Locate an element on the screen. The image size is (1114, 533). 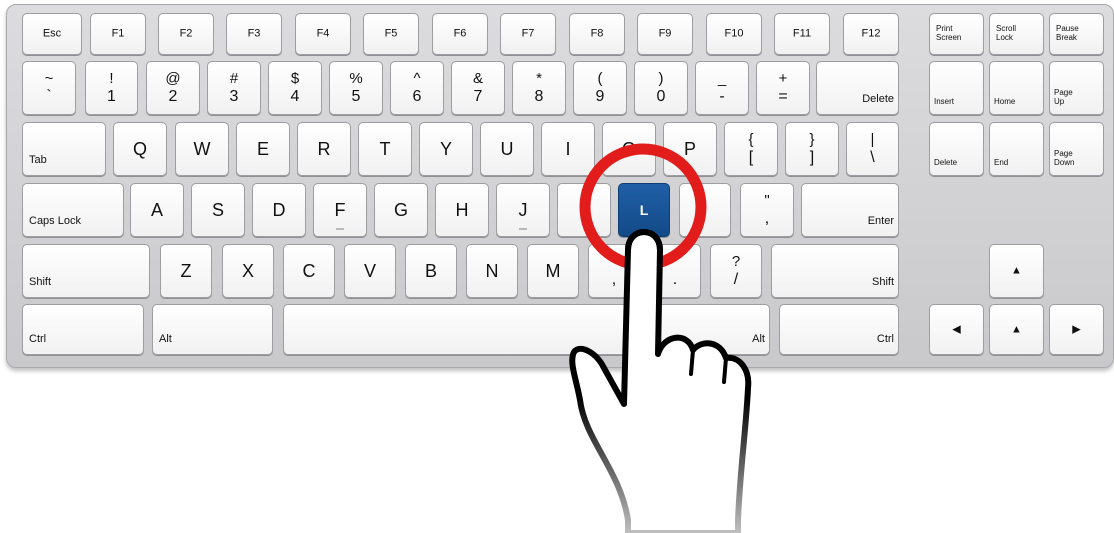
key-caps-lock-label: Caps Lock is located at coordinates (55, 221).